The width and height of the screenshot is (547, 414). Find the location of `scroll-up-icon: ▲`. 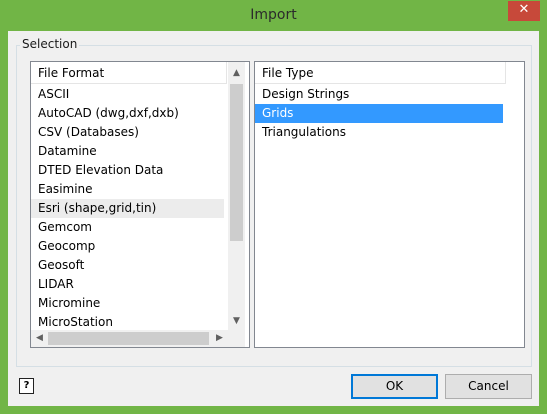

scroll-up-icon: ▲ is located at coordinates (236, 73).